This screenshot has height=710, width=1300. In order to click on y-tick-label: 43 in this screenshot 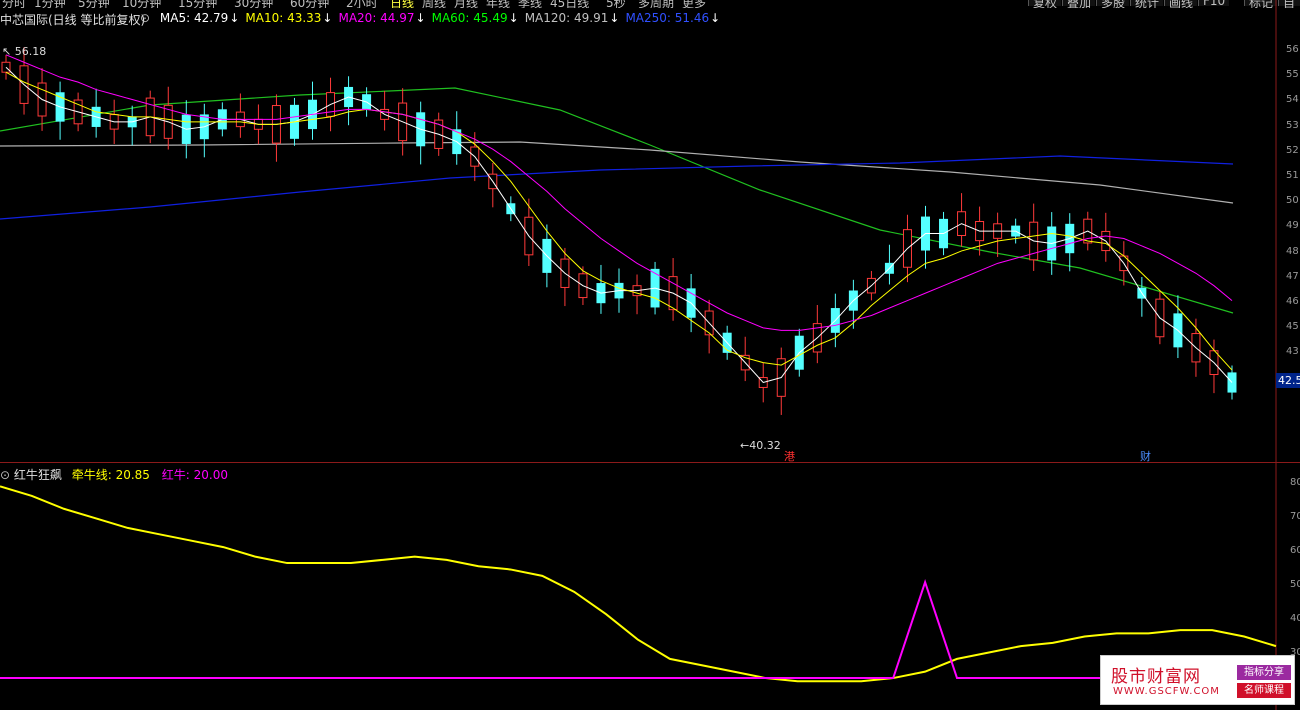, I will do `click(1292, 352)`.